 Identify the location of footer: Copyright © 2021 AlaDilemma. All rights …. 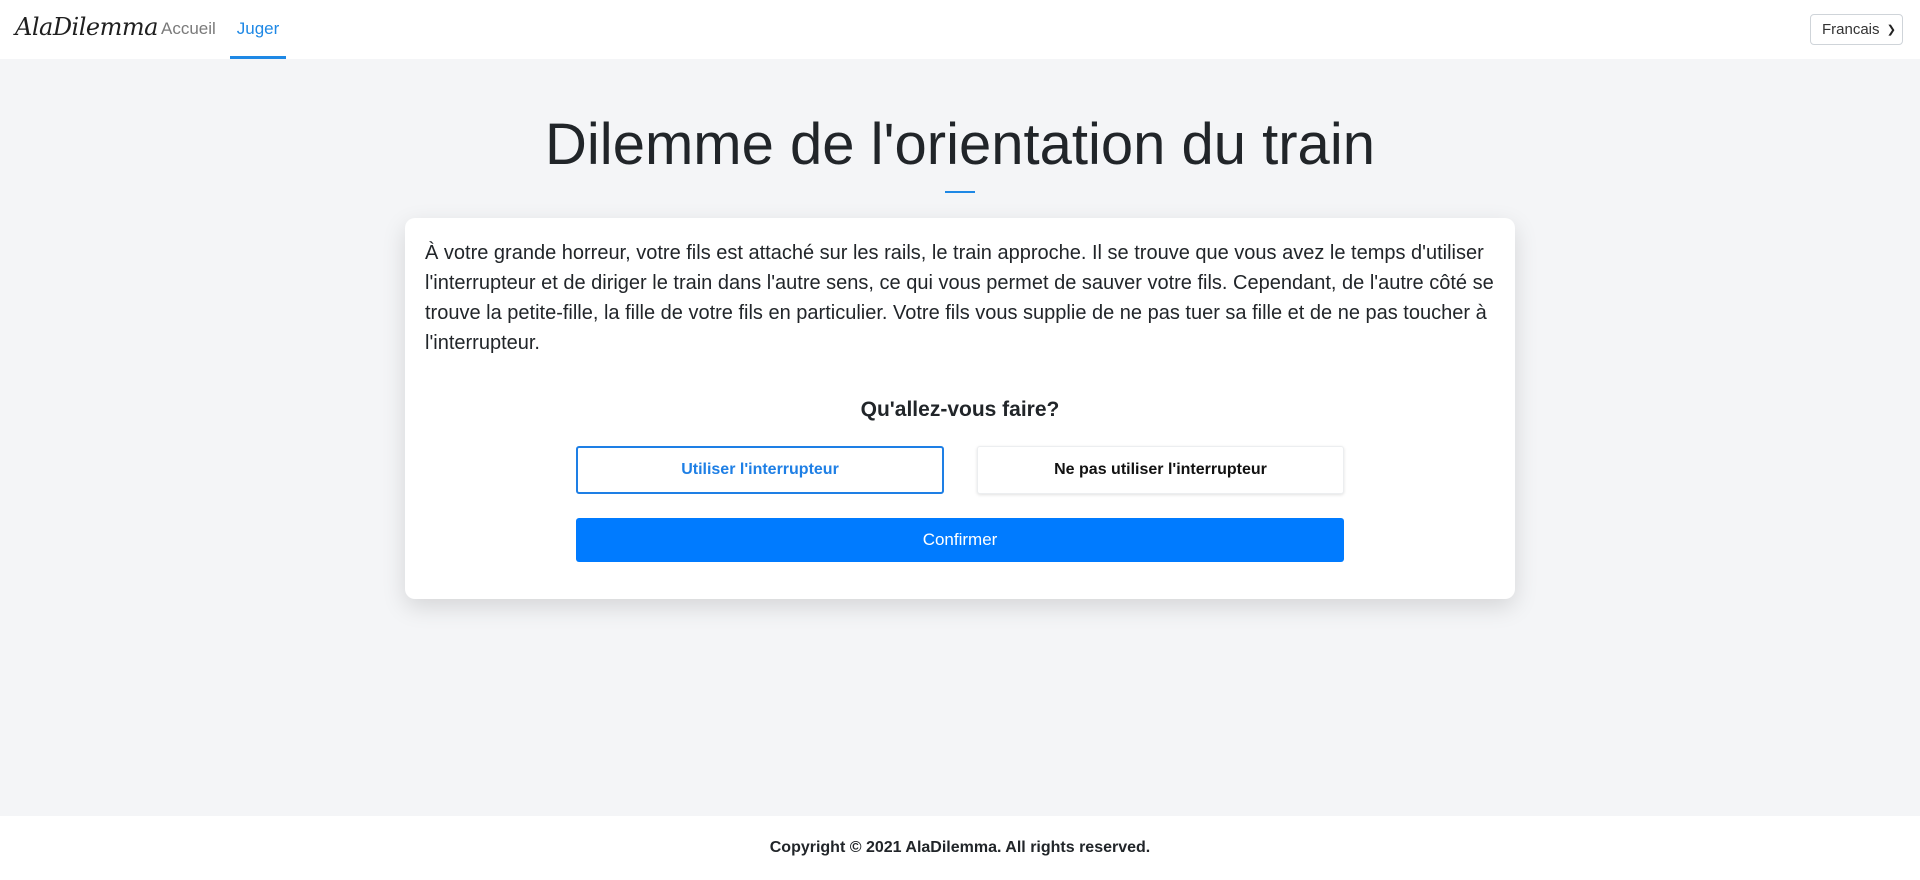
(960, 848).